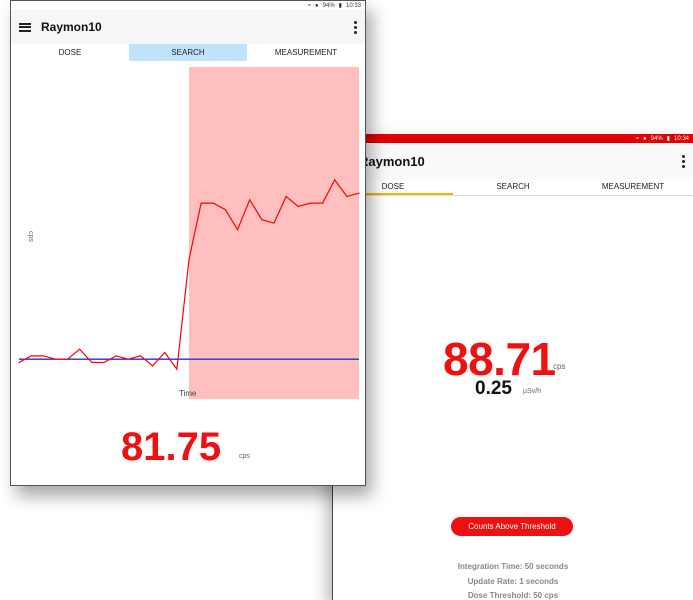  Describe the element at coordinates (70, 52) in the screenshot. I see `tab-dose: DOSE` at that location.